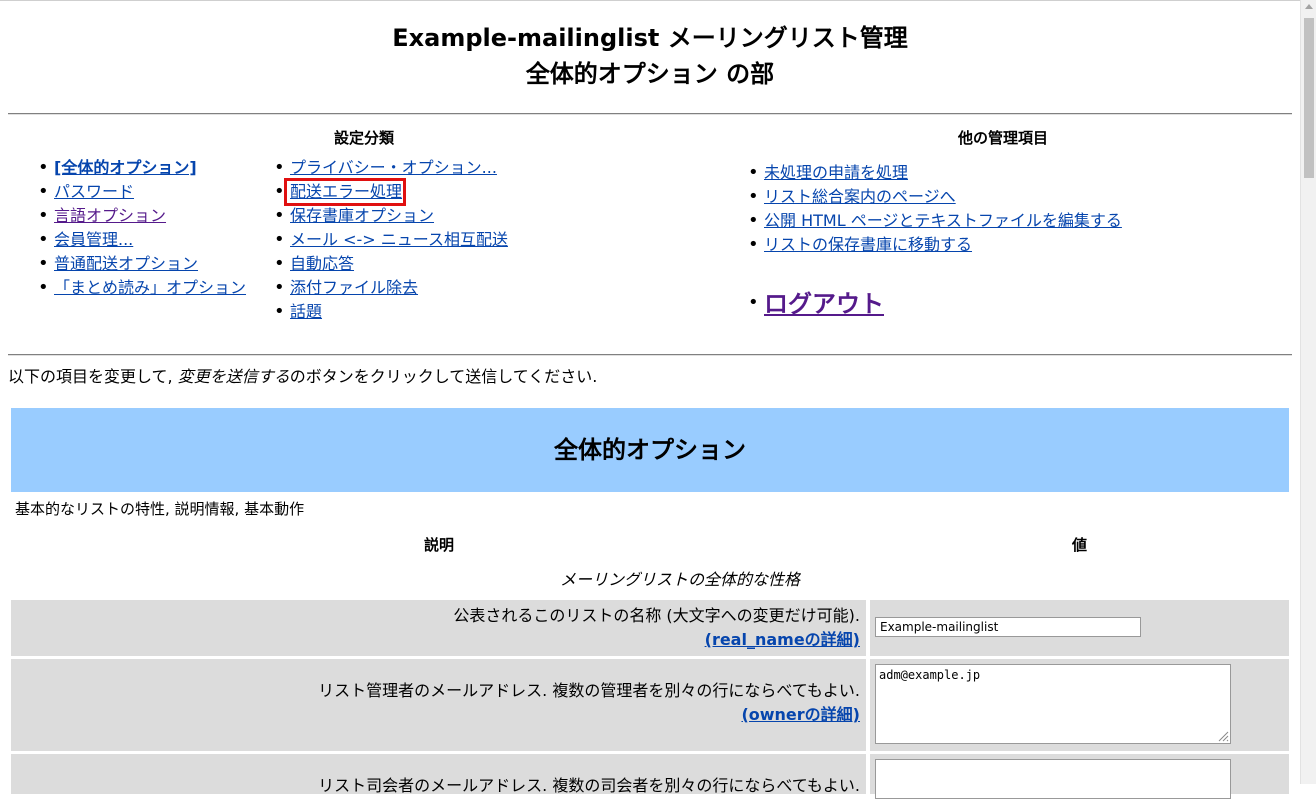 The width and height of the screenshot is (1316, 799). I want to click on list-item: パスワード, so click(141, 192).